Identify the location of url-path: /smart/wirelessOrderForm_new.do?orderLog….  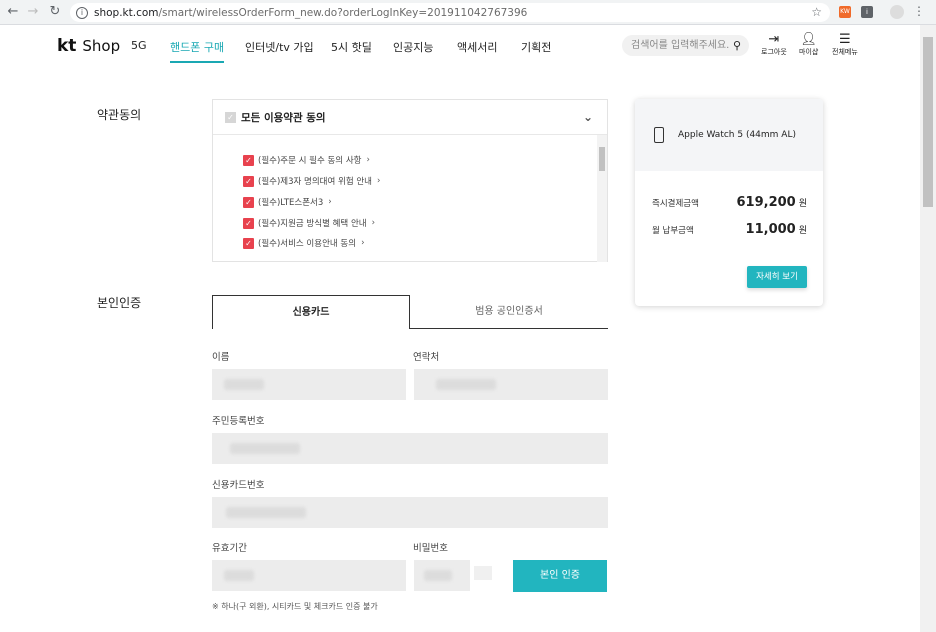
(343, 12).